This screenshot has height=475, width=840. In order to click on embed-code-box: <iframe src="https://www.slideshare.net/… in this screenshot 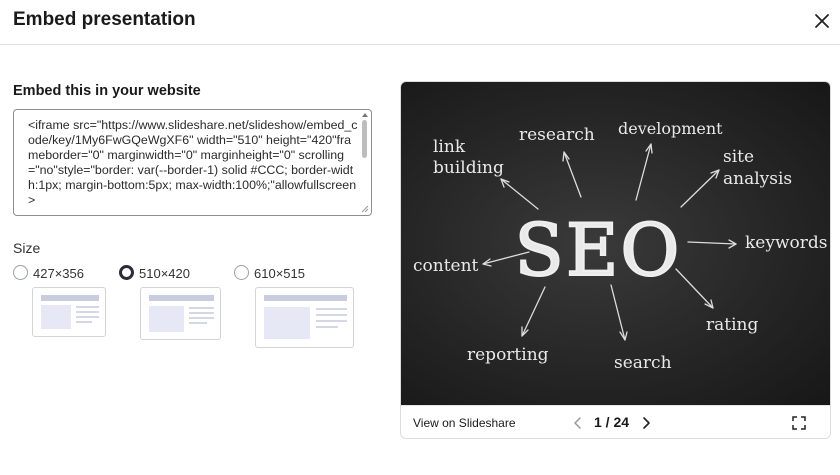, I will do `click(192, 162)`.